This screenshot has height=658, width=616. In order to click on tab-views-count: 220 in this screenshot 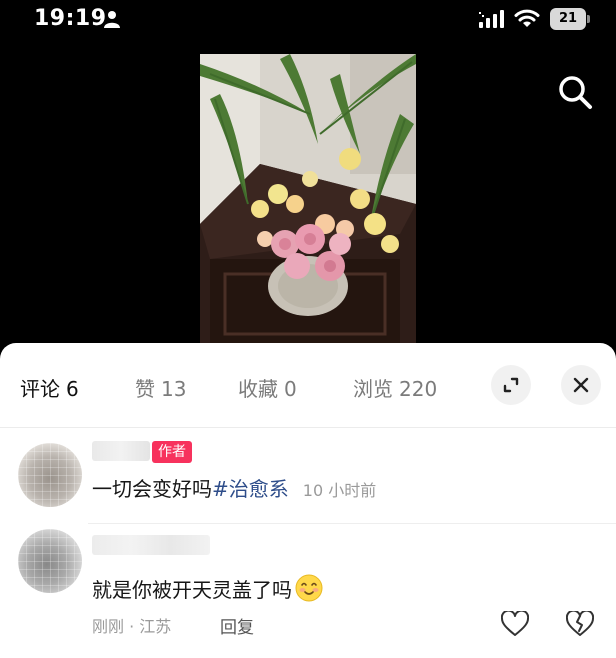, I will do `click(418, 389)`.